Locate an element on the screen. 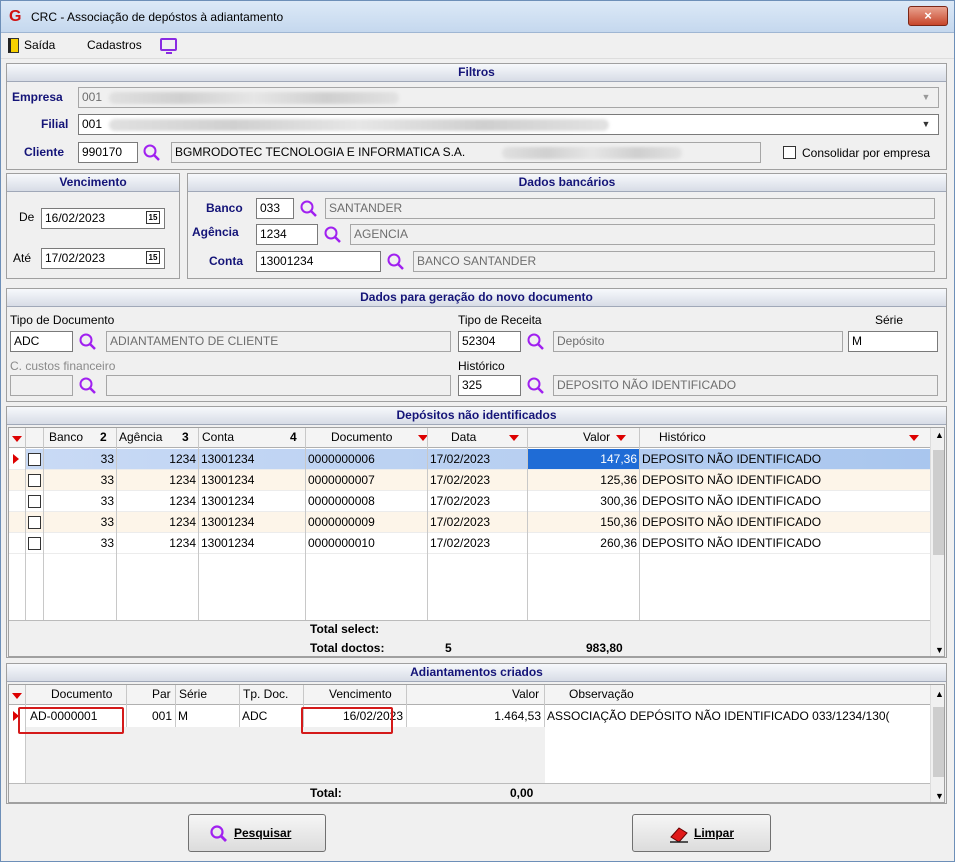  historico-input: 325 is located at coordinates (489, 385).